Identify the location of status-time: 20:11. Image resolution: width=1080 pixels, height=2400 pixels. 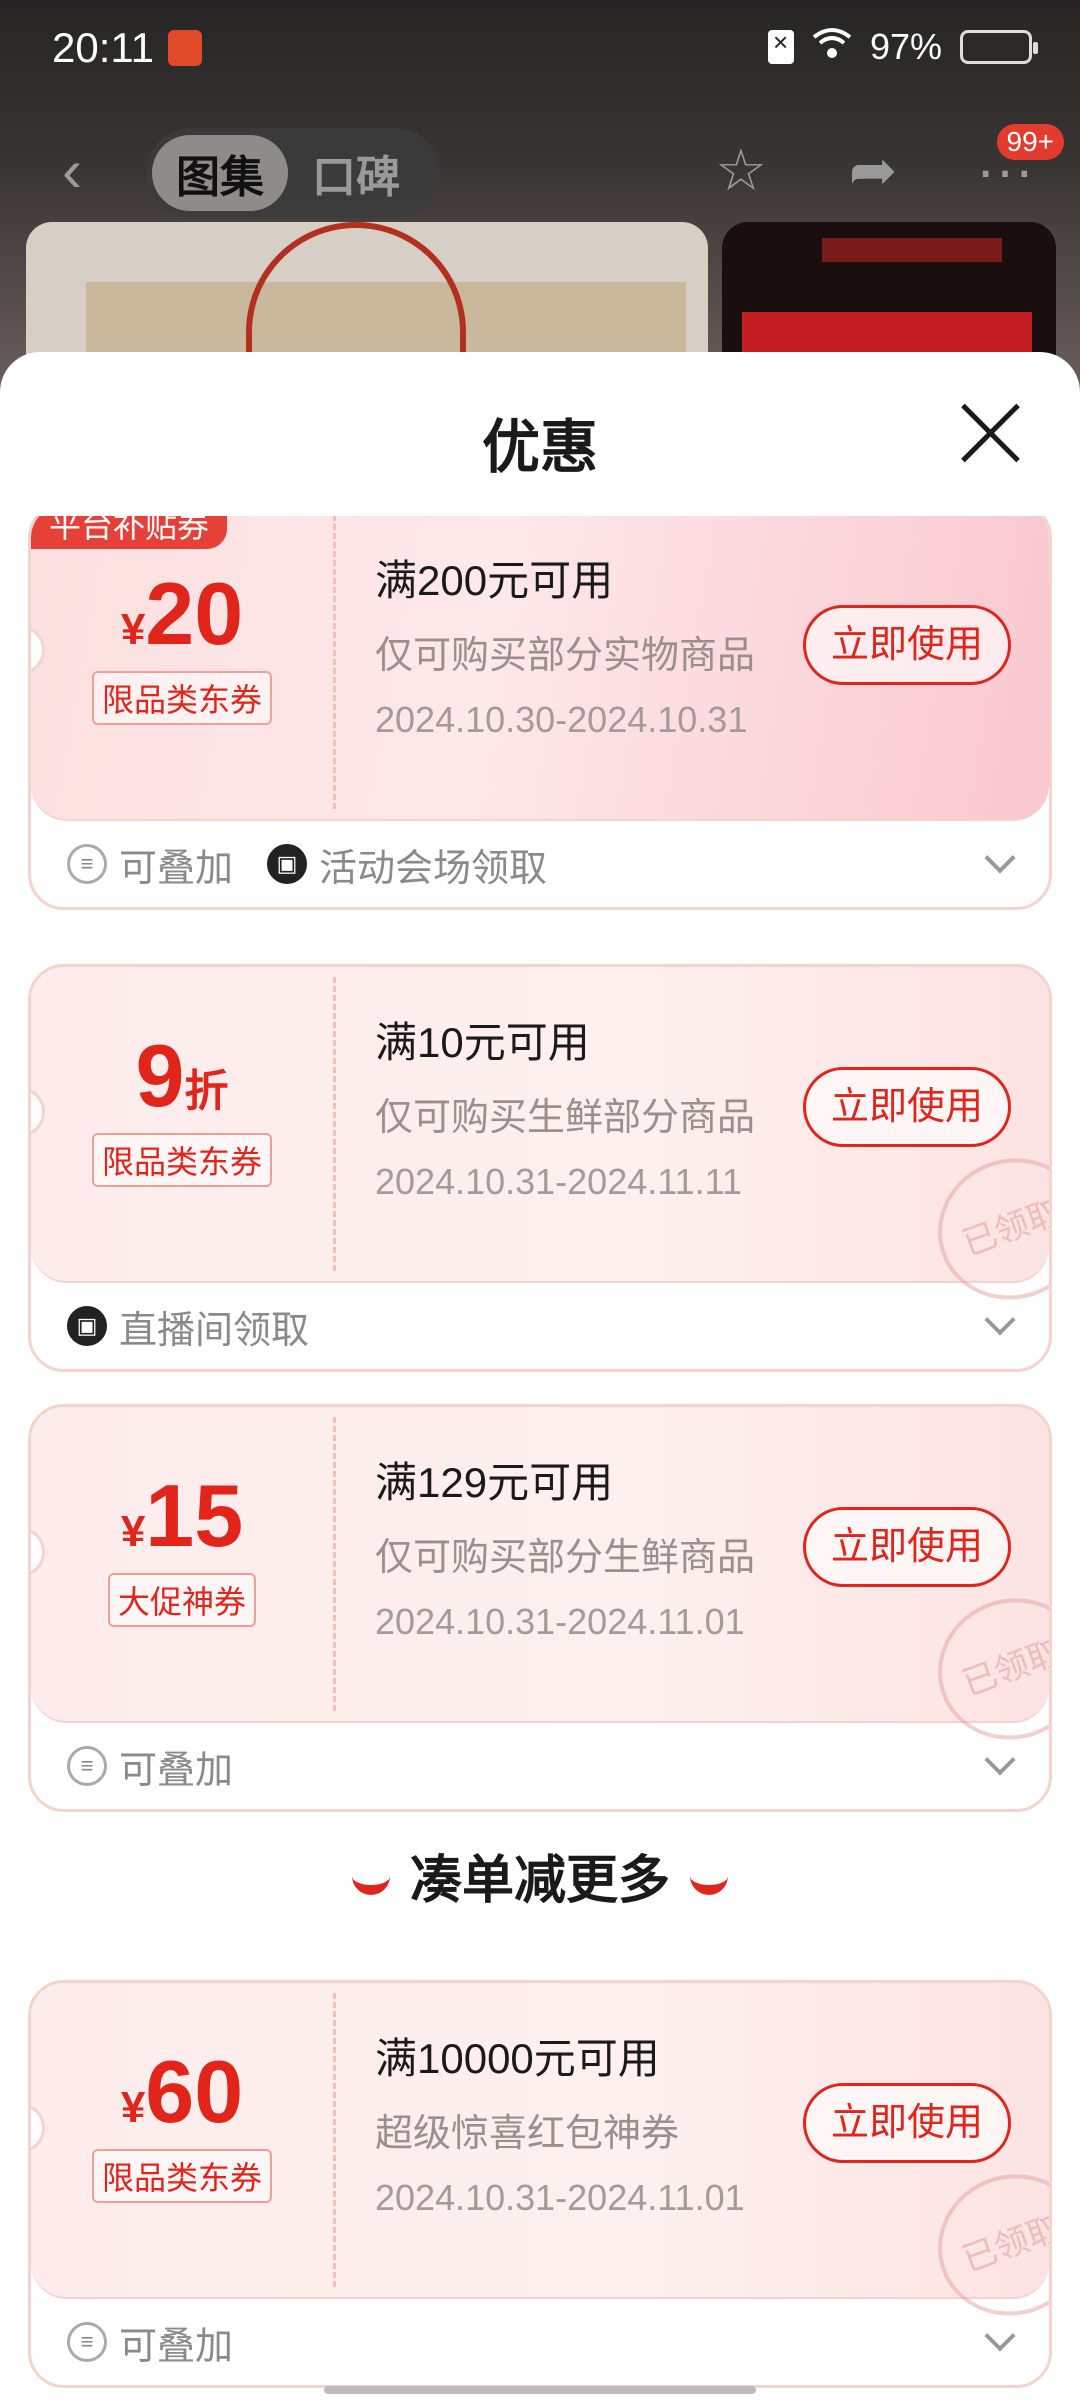
(103, 47).